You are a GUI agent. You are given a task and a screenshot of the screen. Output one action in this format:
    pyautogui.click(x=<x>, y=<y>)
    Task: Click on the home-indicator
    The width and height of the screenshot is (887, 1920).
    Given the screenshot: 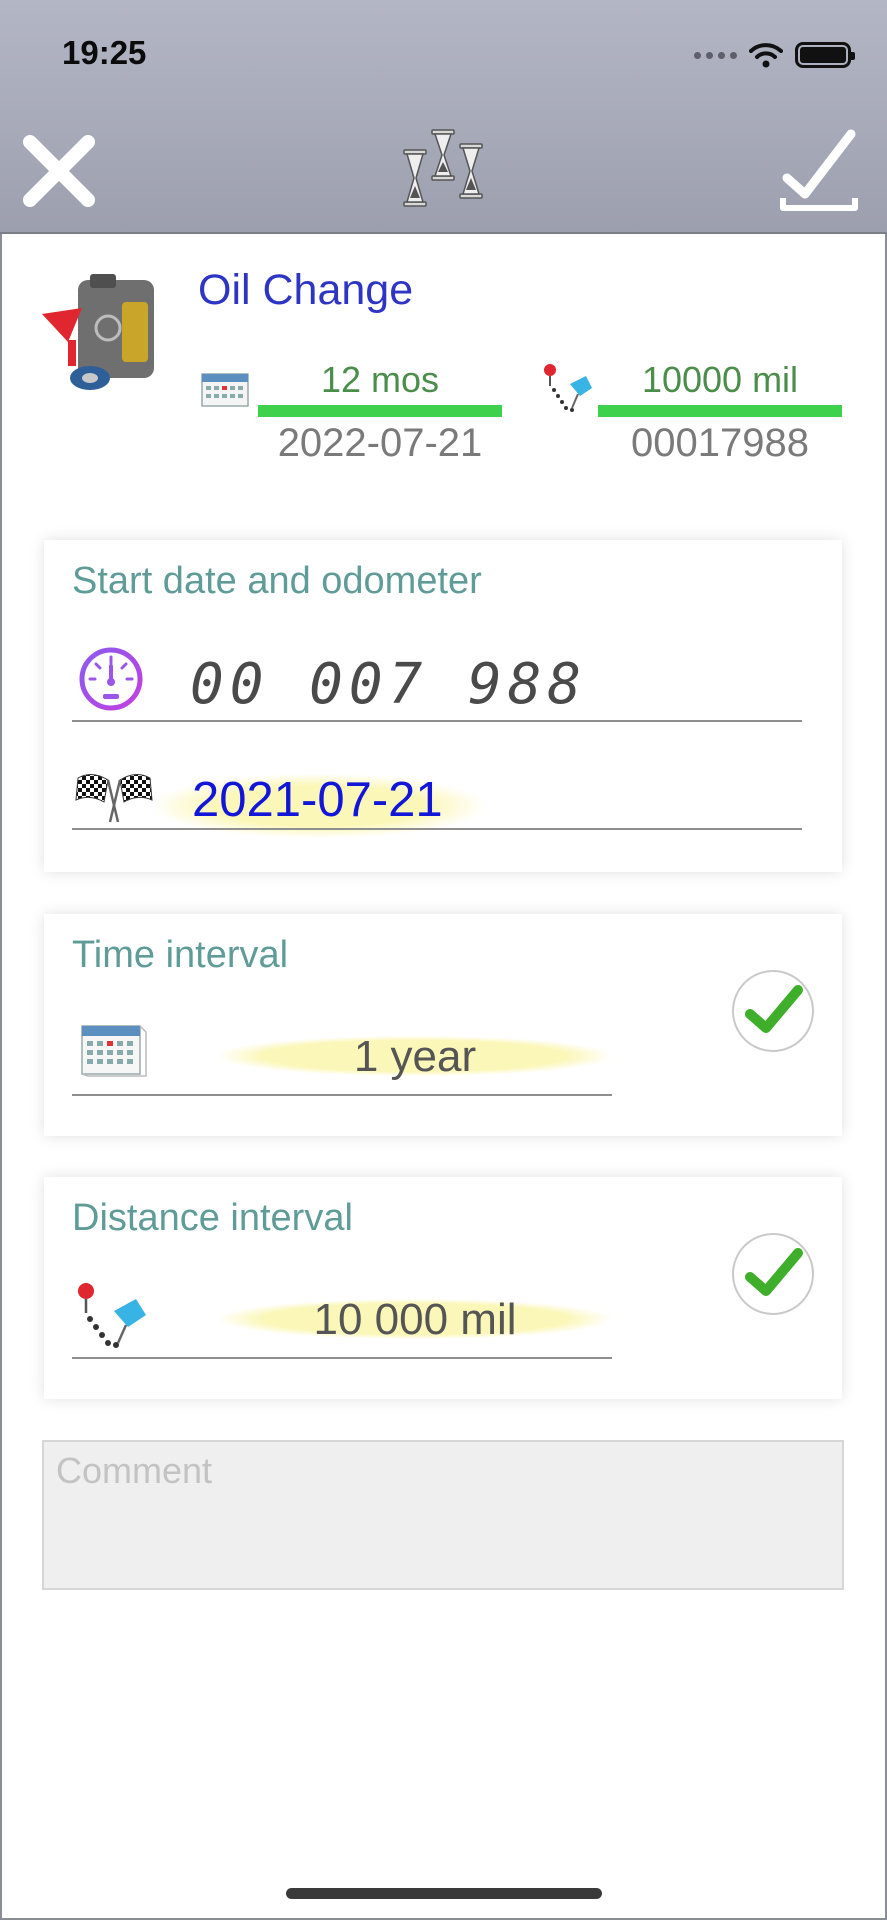 What is the action you would take?
    pyautogui.click(x=444, y=1893)
    